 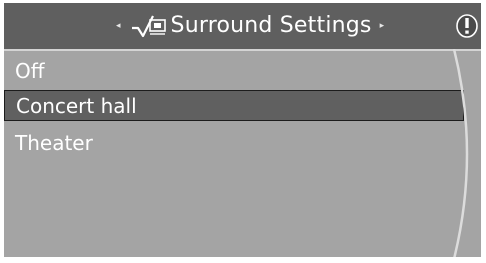 I want to click on surround-settings-icon, so click(x=148, y=26).